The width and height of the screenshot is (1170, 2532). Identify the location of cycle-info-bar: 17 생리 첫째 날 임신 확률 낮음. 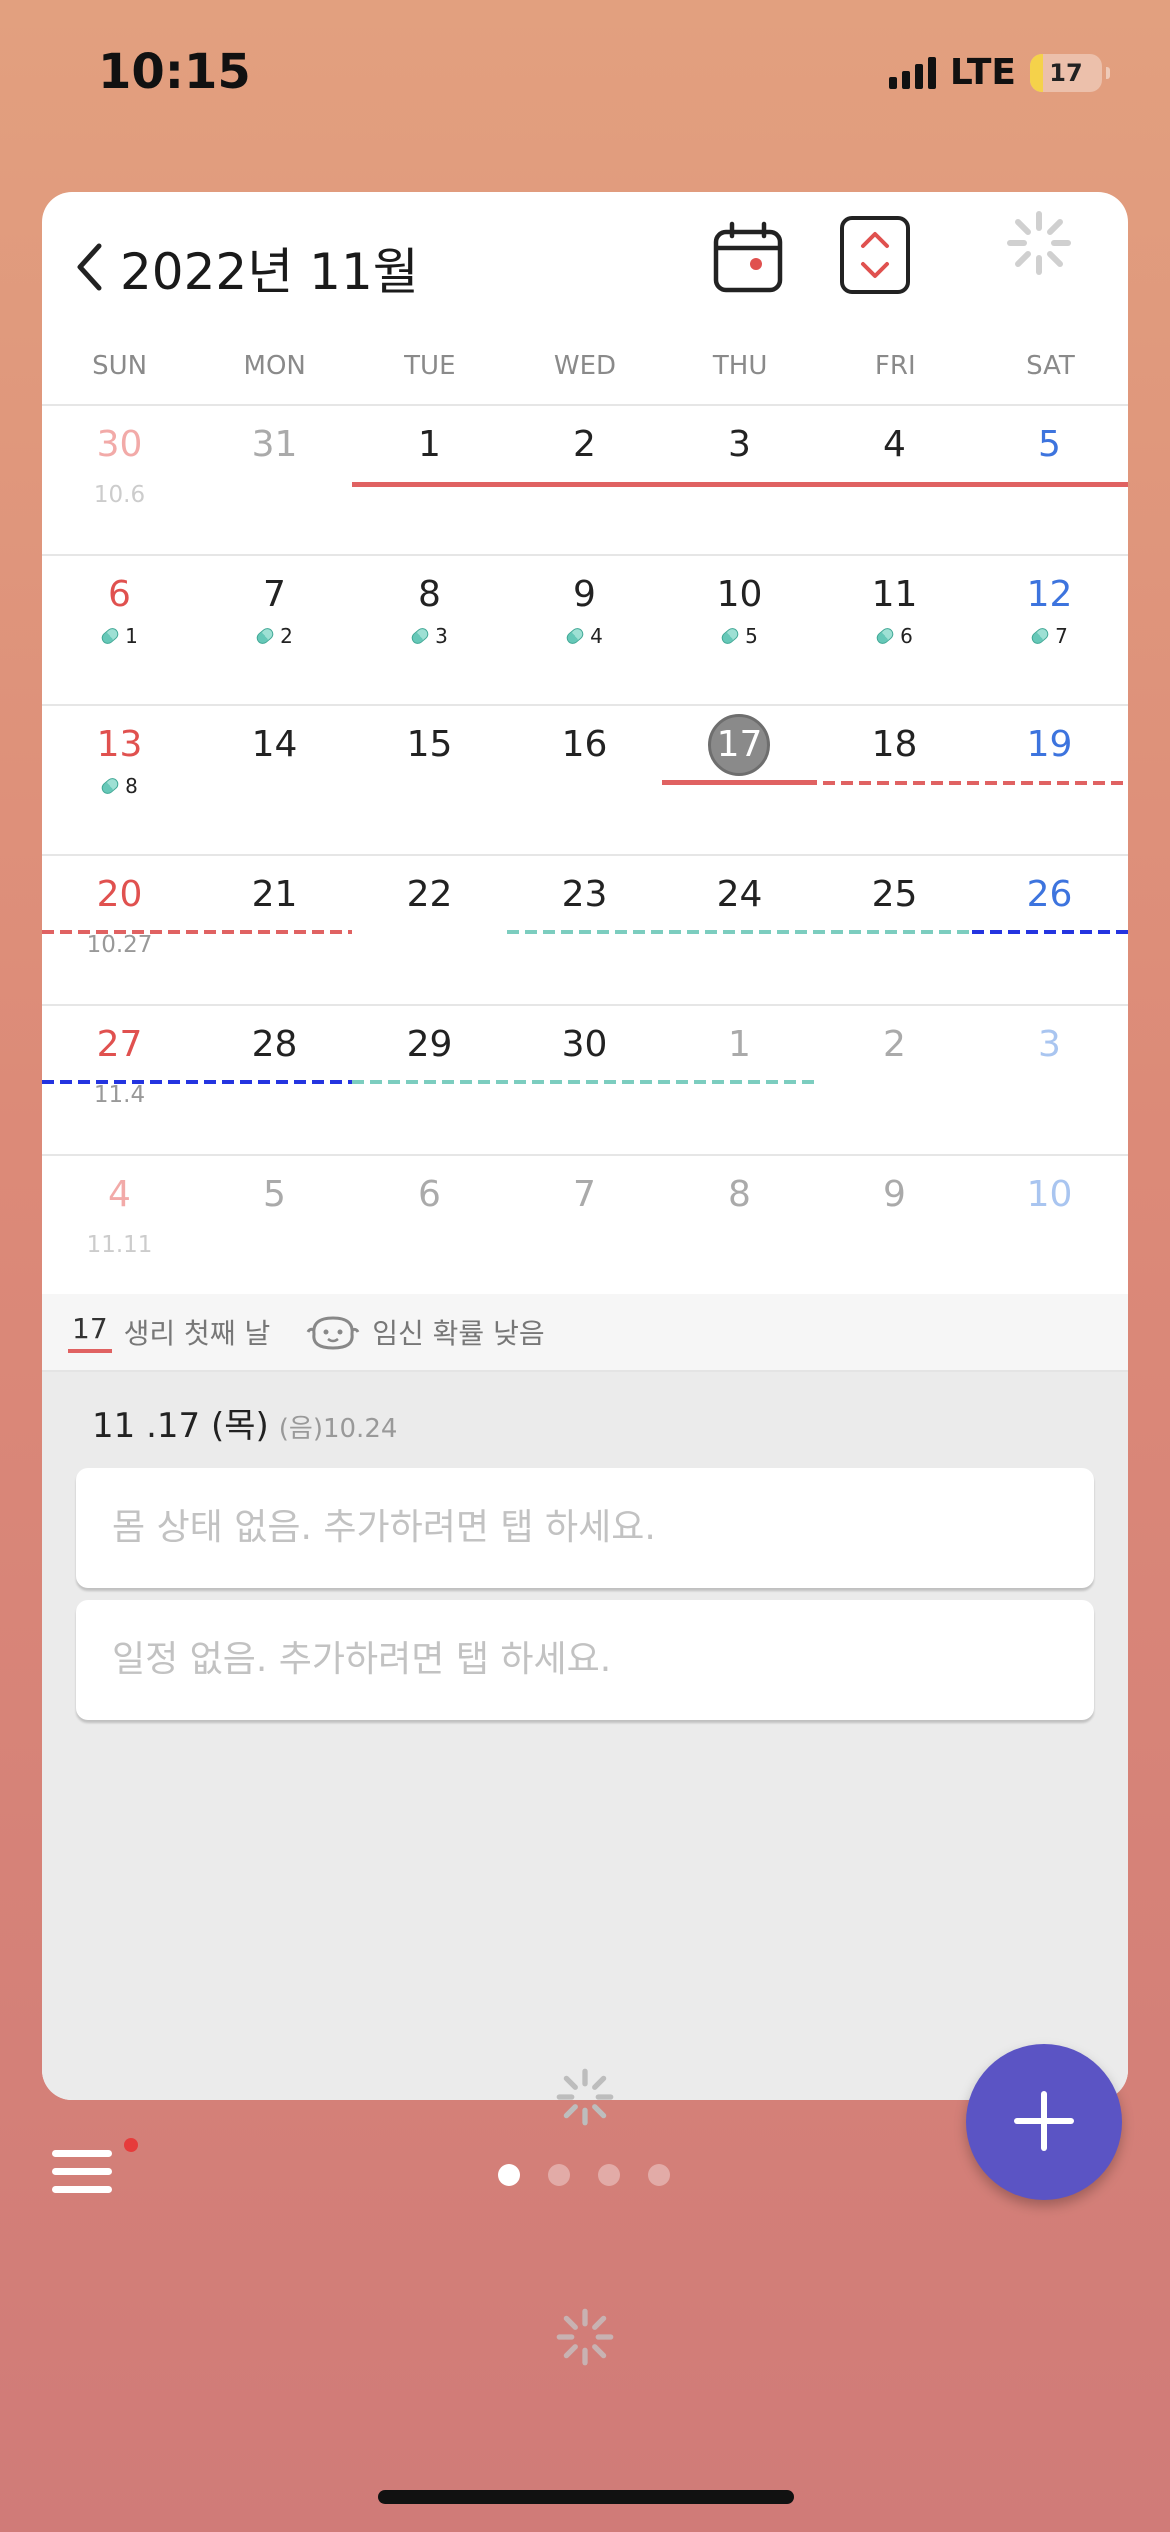
(585, 1333).